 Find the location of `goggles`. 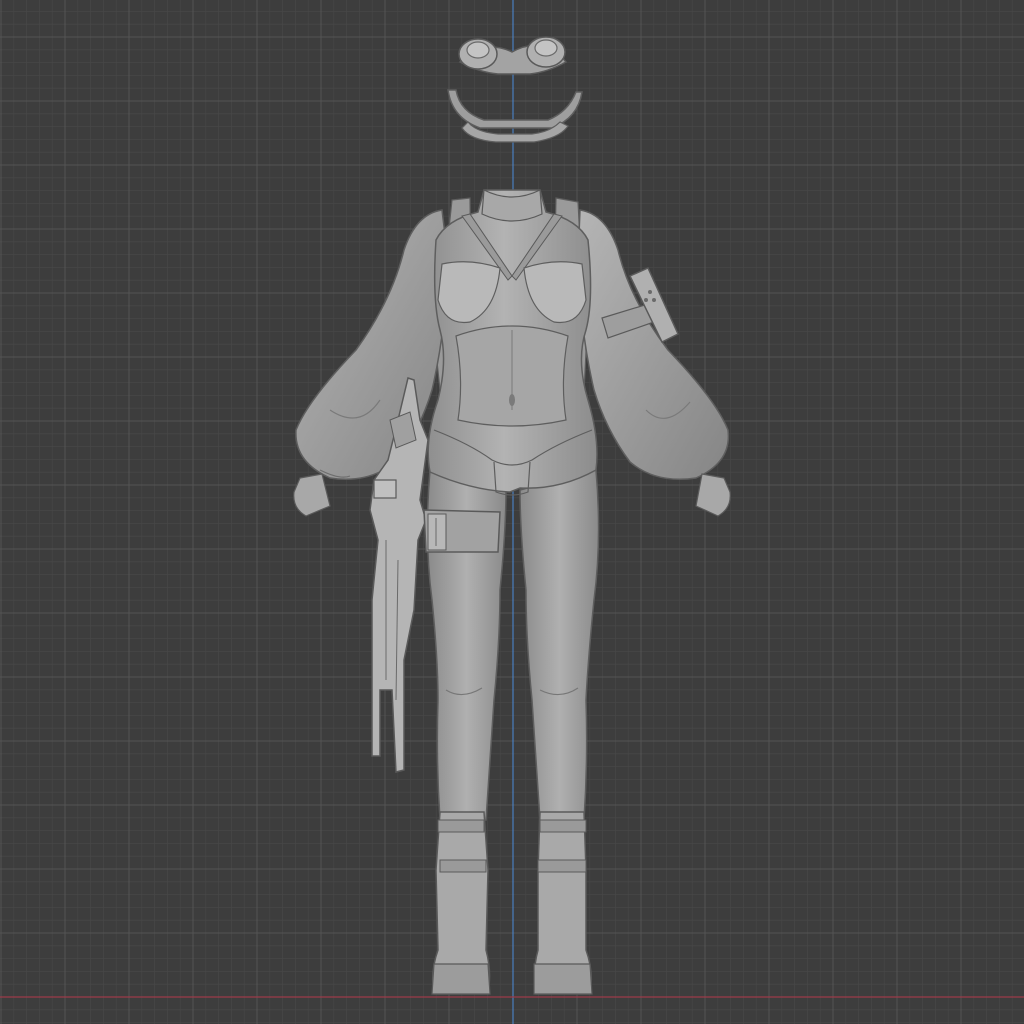

goggles is located at coordinates (515, 89).